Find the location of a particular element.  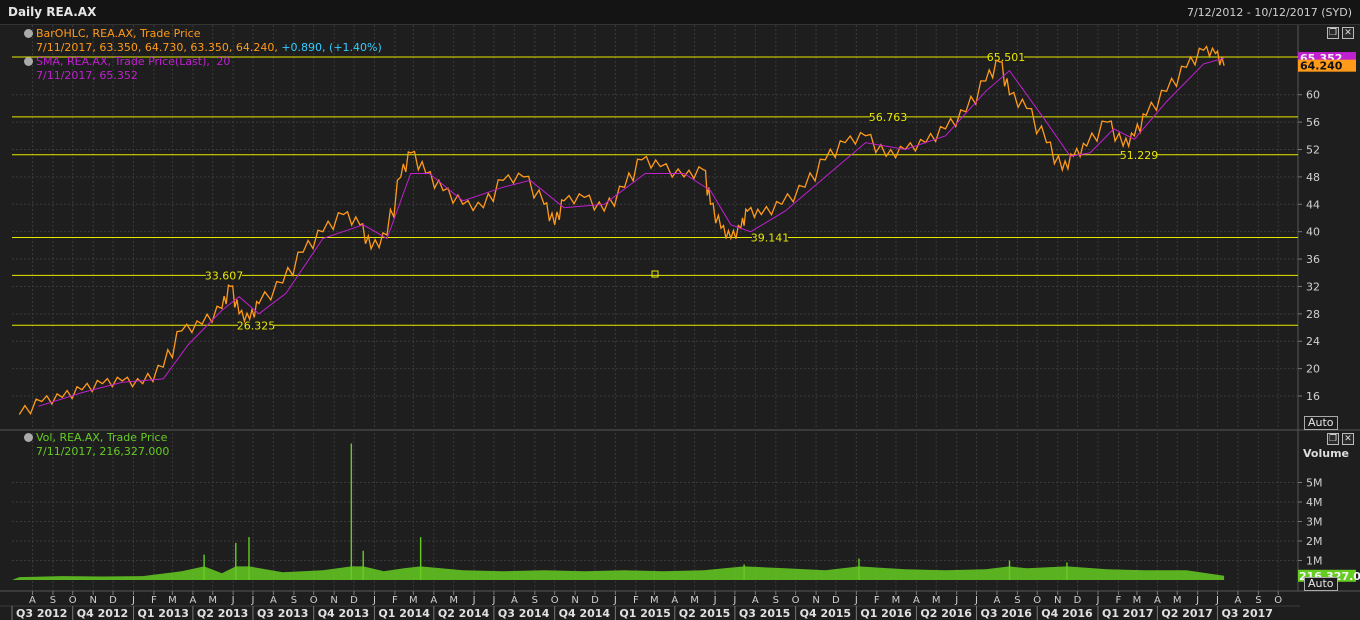

y-tick-label: 52 is located at coordinates (1313, 149).